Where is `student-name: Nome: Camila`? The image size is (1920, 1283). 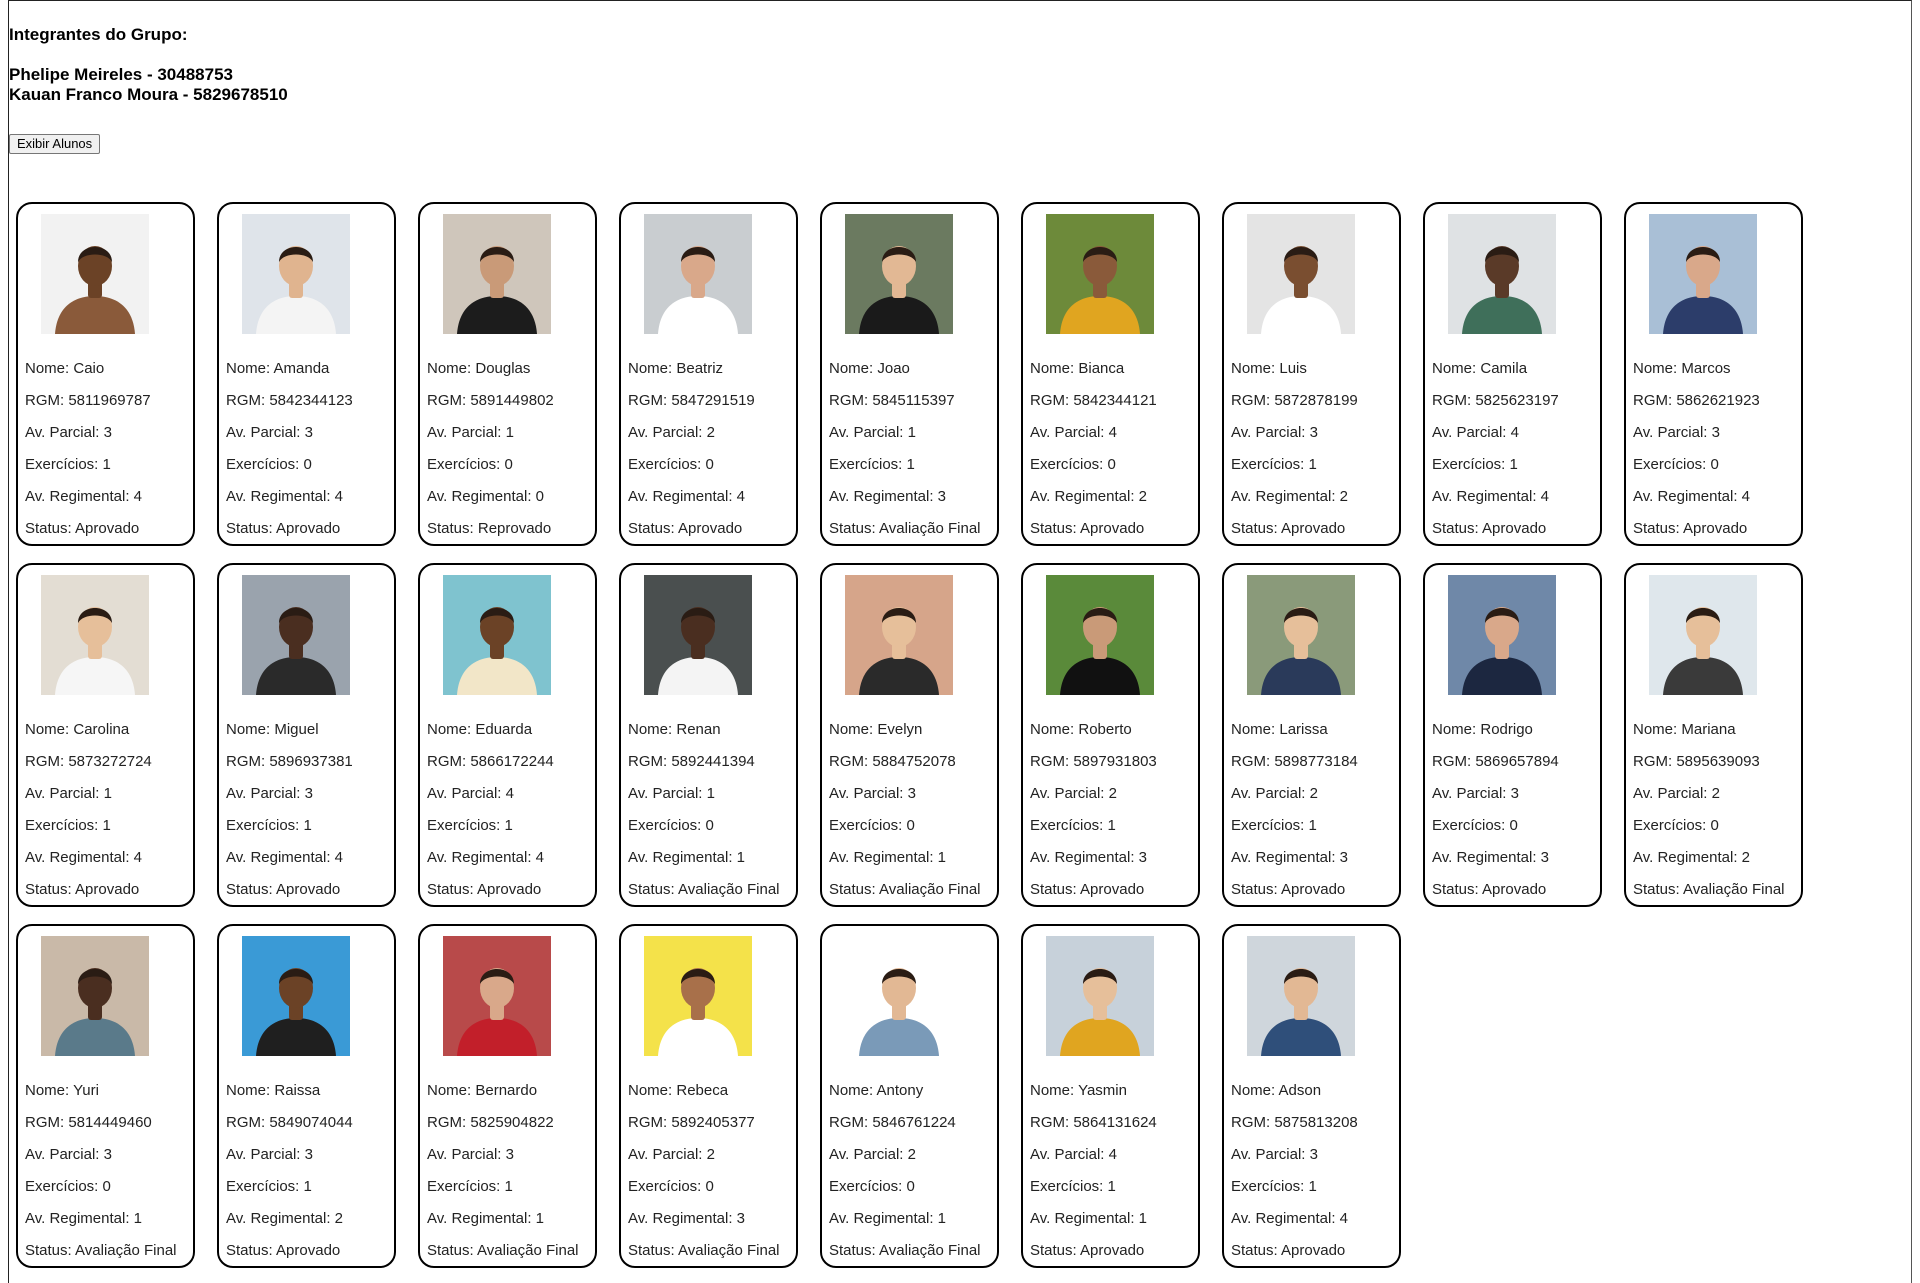 student-name: Nome: Camila is located at coordinates (1495, 369).